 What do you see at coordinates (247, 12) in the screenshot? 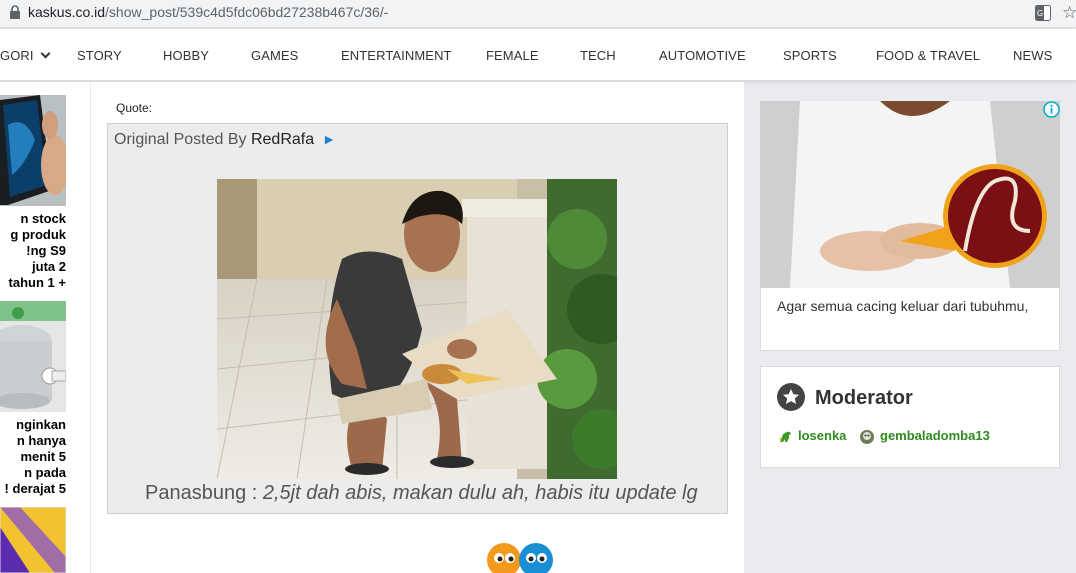
I see `url-path: /show_post/539c4d5fdc06bd27238b467c/36/-` at bounding box center [247, 12].